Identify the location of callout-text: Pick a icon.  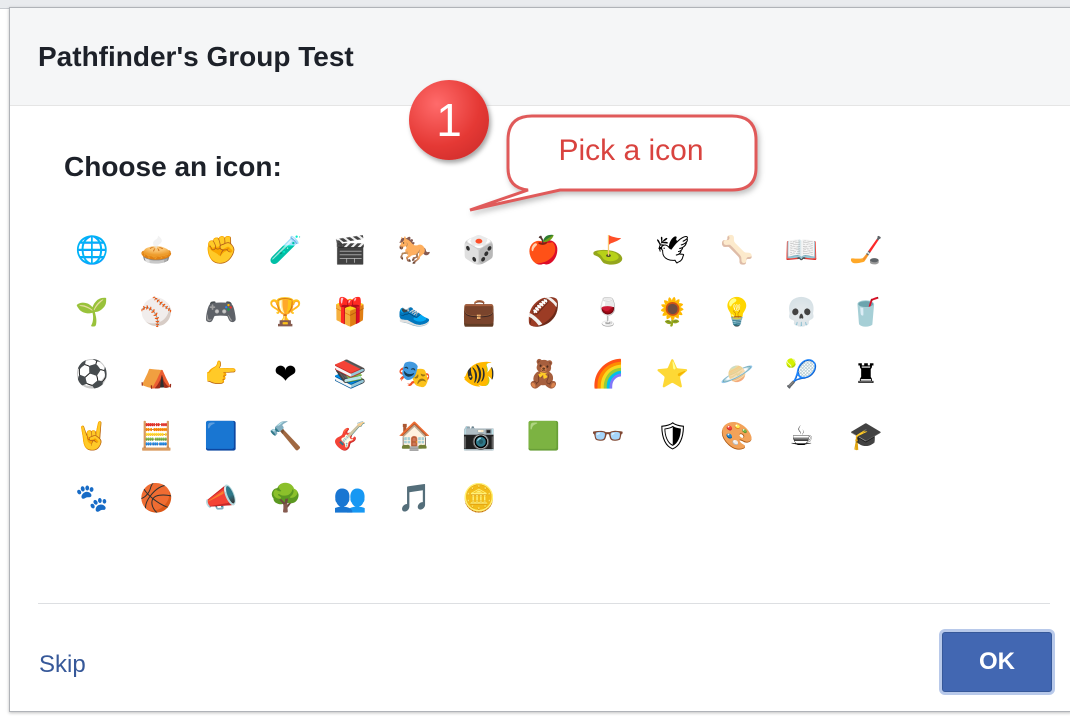
(631, 150).